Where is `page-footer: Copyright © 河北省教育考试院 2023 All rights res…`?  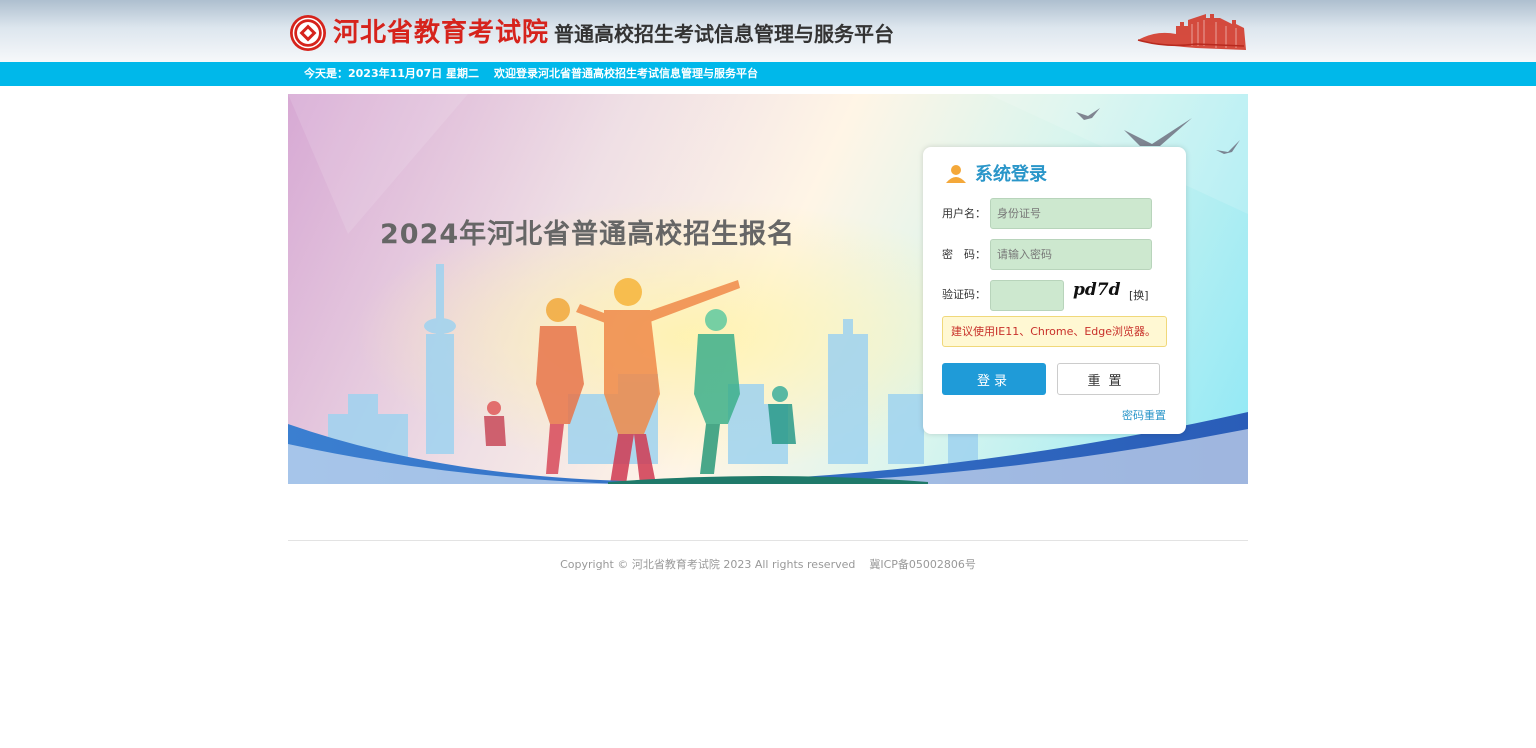
page-footer: Copyright © 河北省教育考试院 2023 All rights res… is located at coordinates (768, 564).